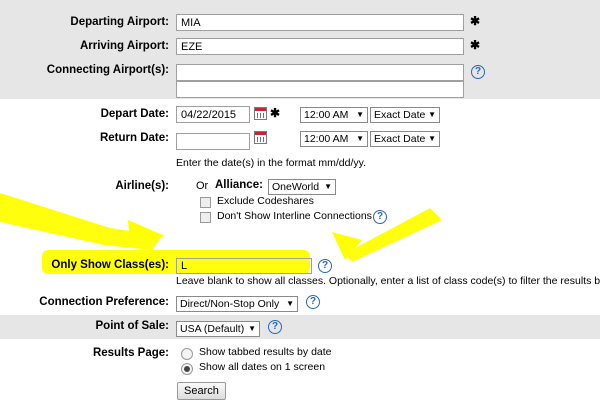  What do you see at coordinates (104, 302) in the screenshot?
I see `connection-preference-label: Connection Preference:` at bounding box center [104, 302].